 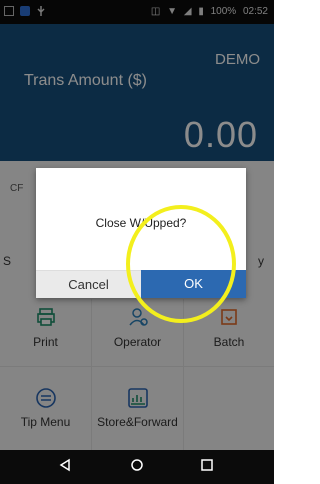 I want to click on highlight-circle, so click(x=181, y=264).